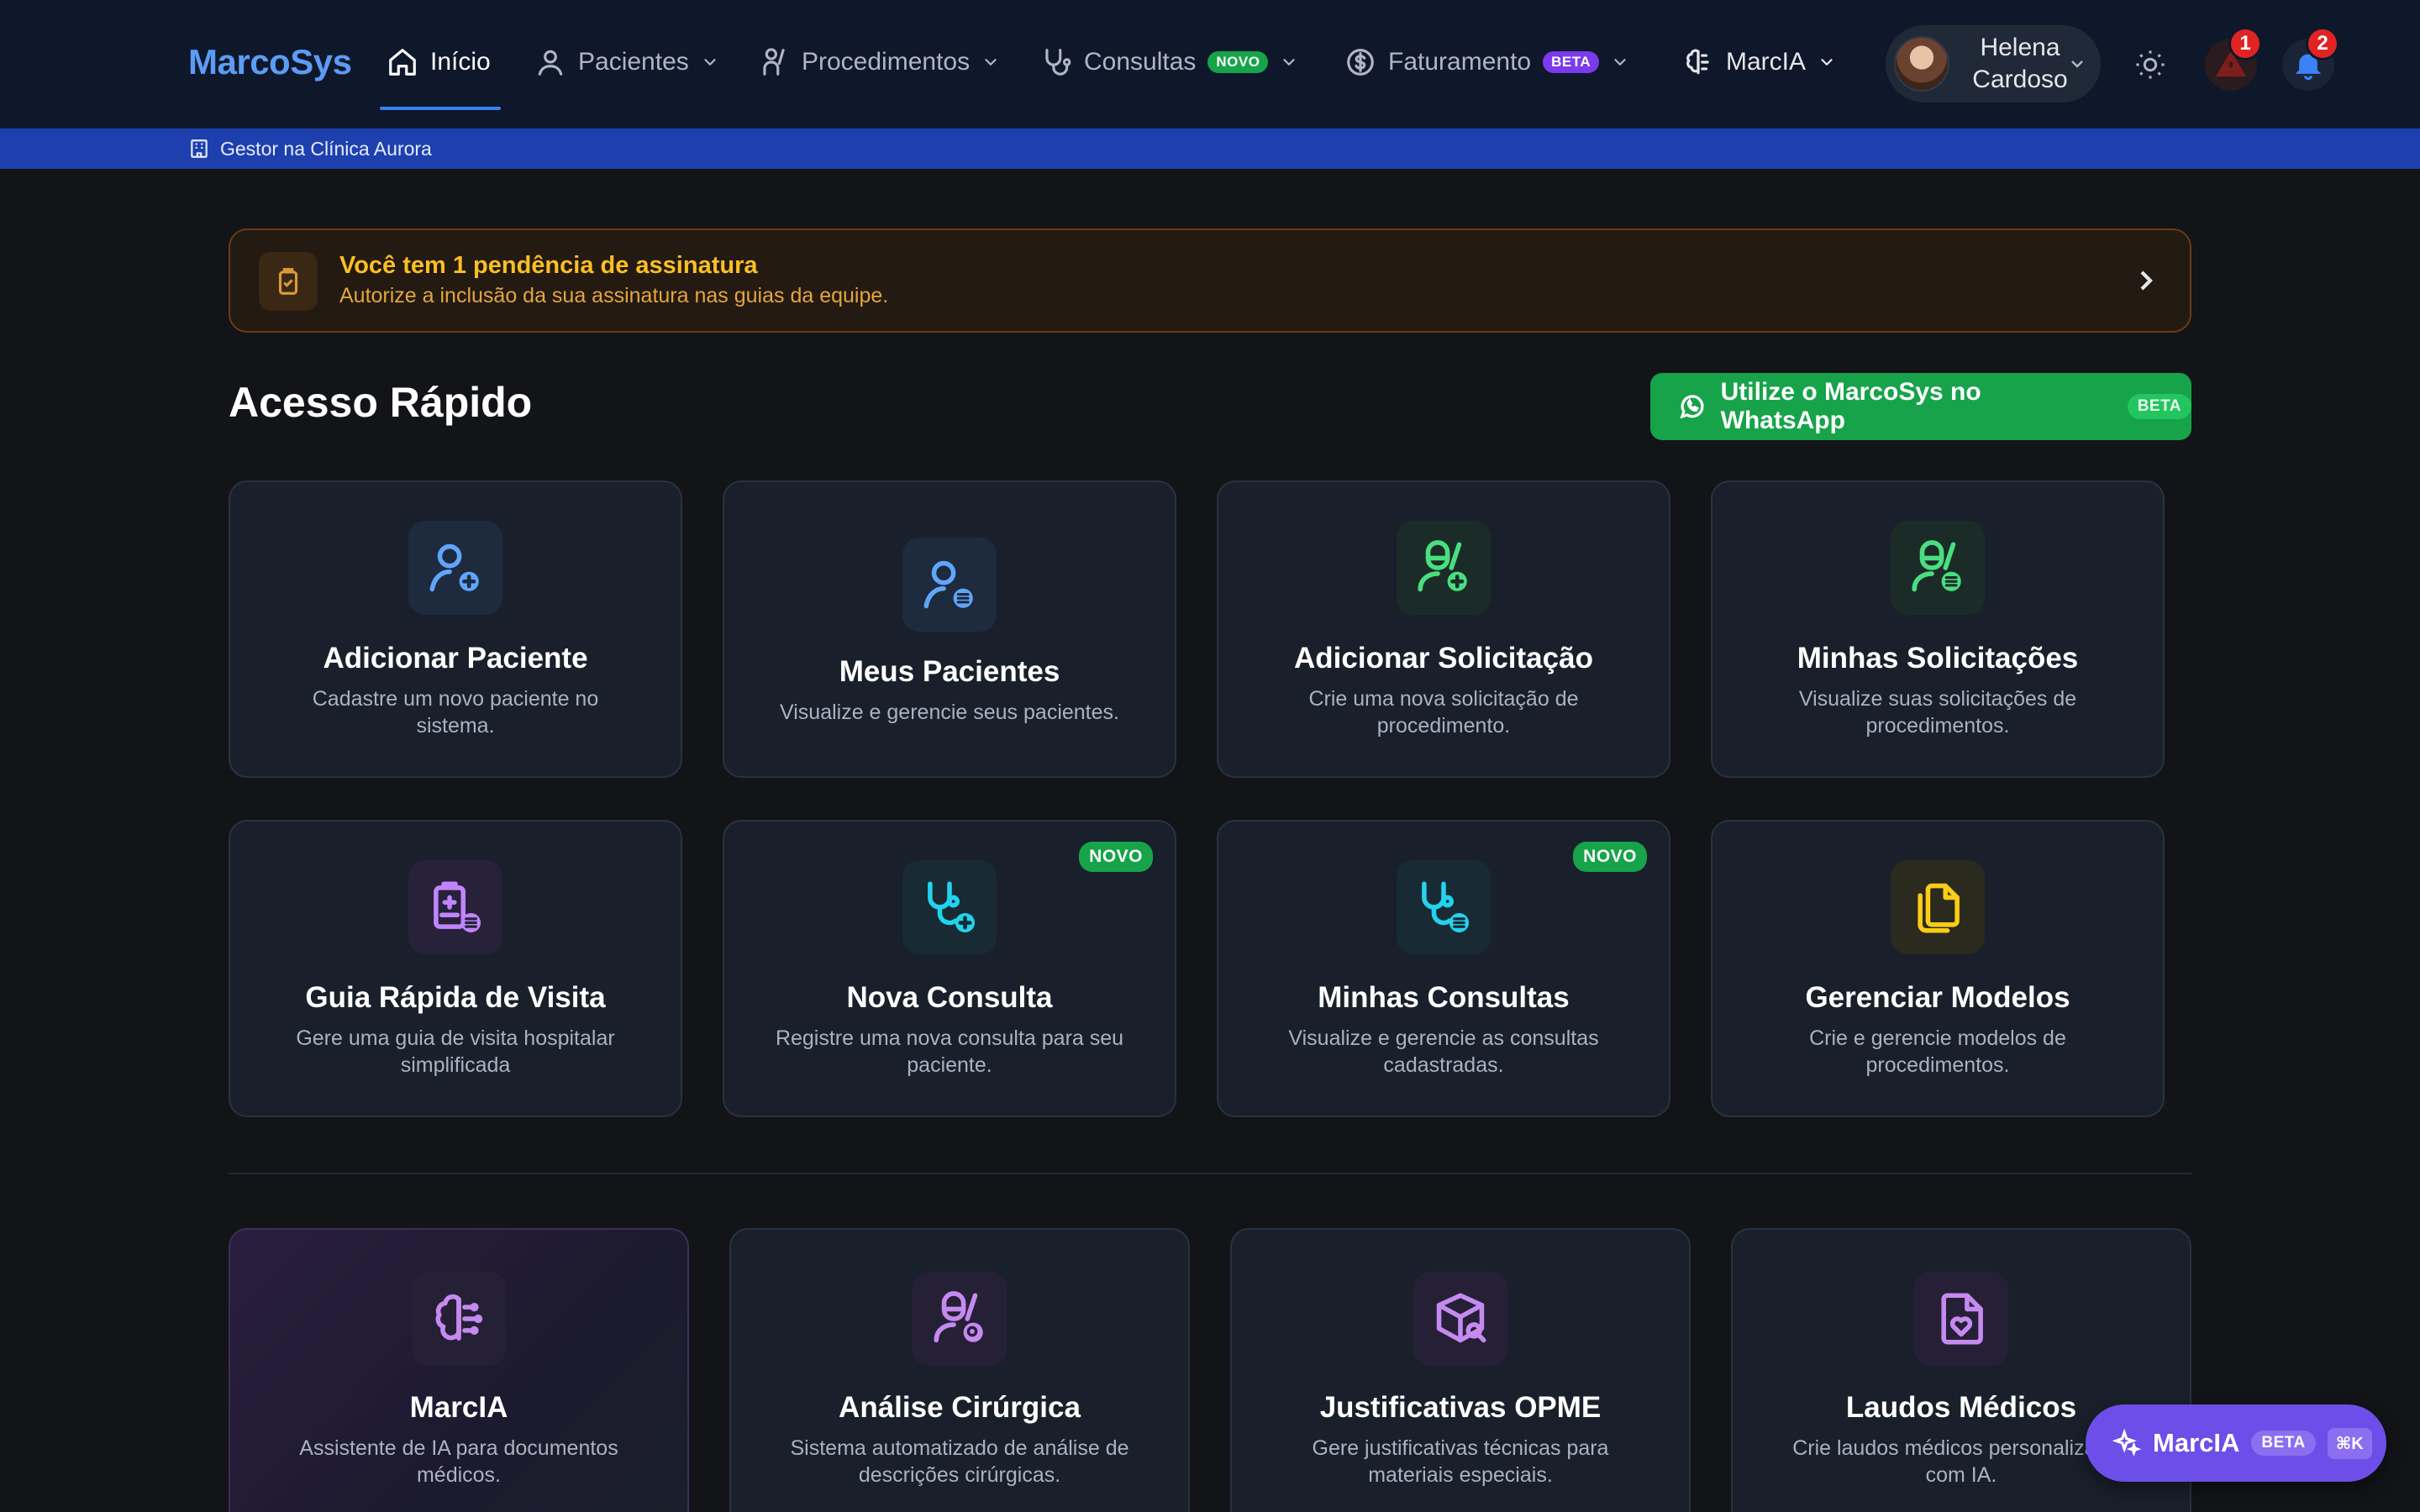 This screenshot has height=1512, width=2420. I want to click on nav-marcia-label: MarcIA, so click(1766, 62).